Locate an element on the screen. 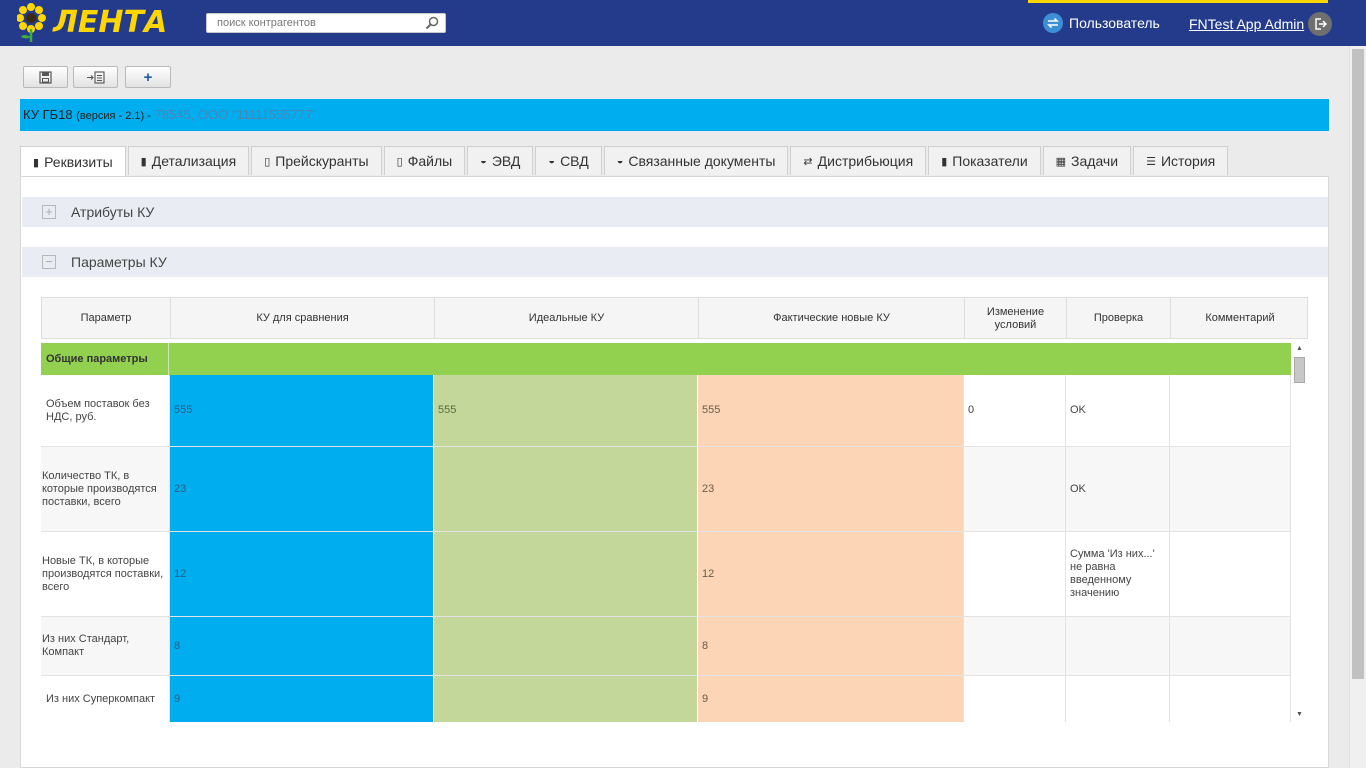  scroll-up-icon: ▲ is located at coordinates (1299, 348).